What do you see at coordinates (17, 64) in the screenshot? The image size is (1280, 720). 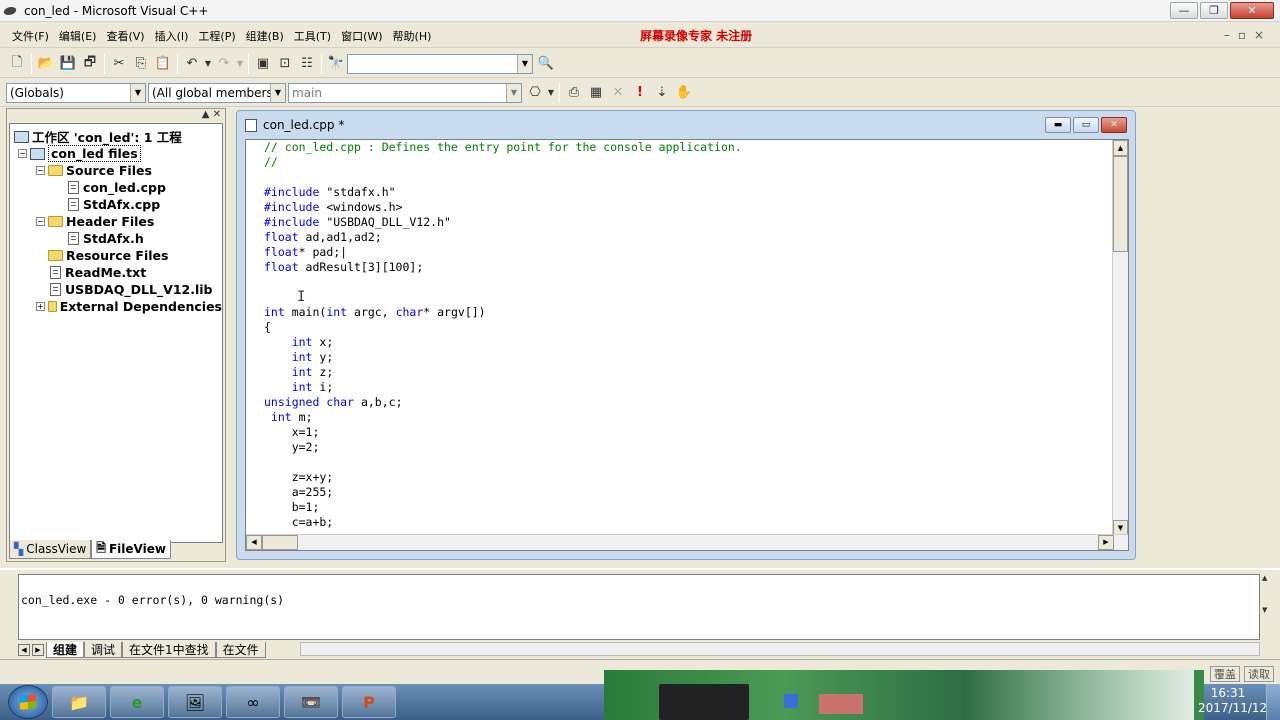 I see `new-file-icon: 🗋` at bounding box center [17, 64].